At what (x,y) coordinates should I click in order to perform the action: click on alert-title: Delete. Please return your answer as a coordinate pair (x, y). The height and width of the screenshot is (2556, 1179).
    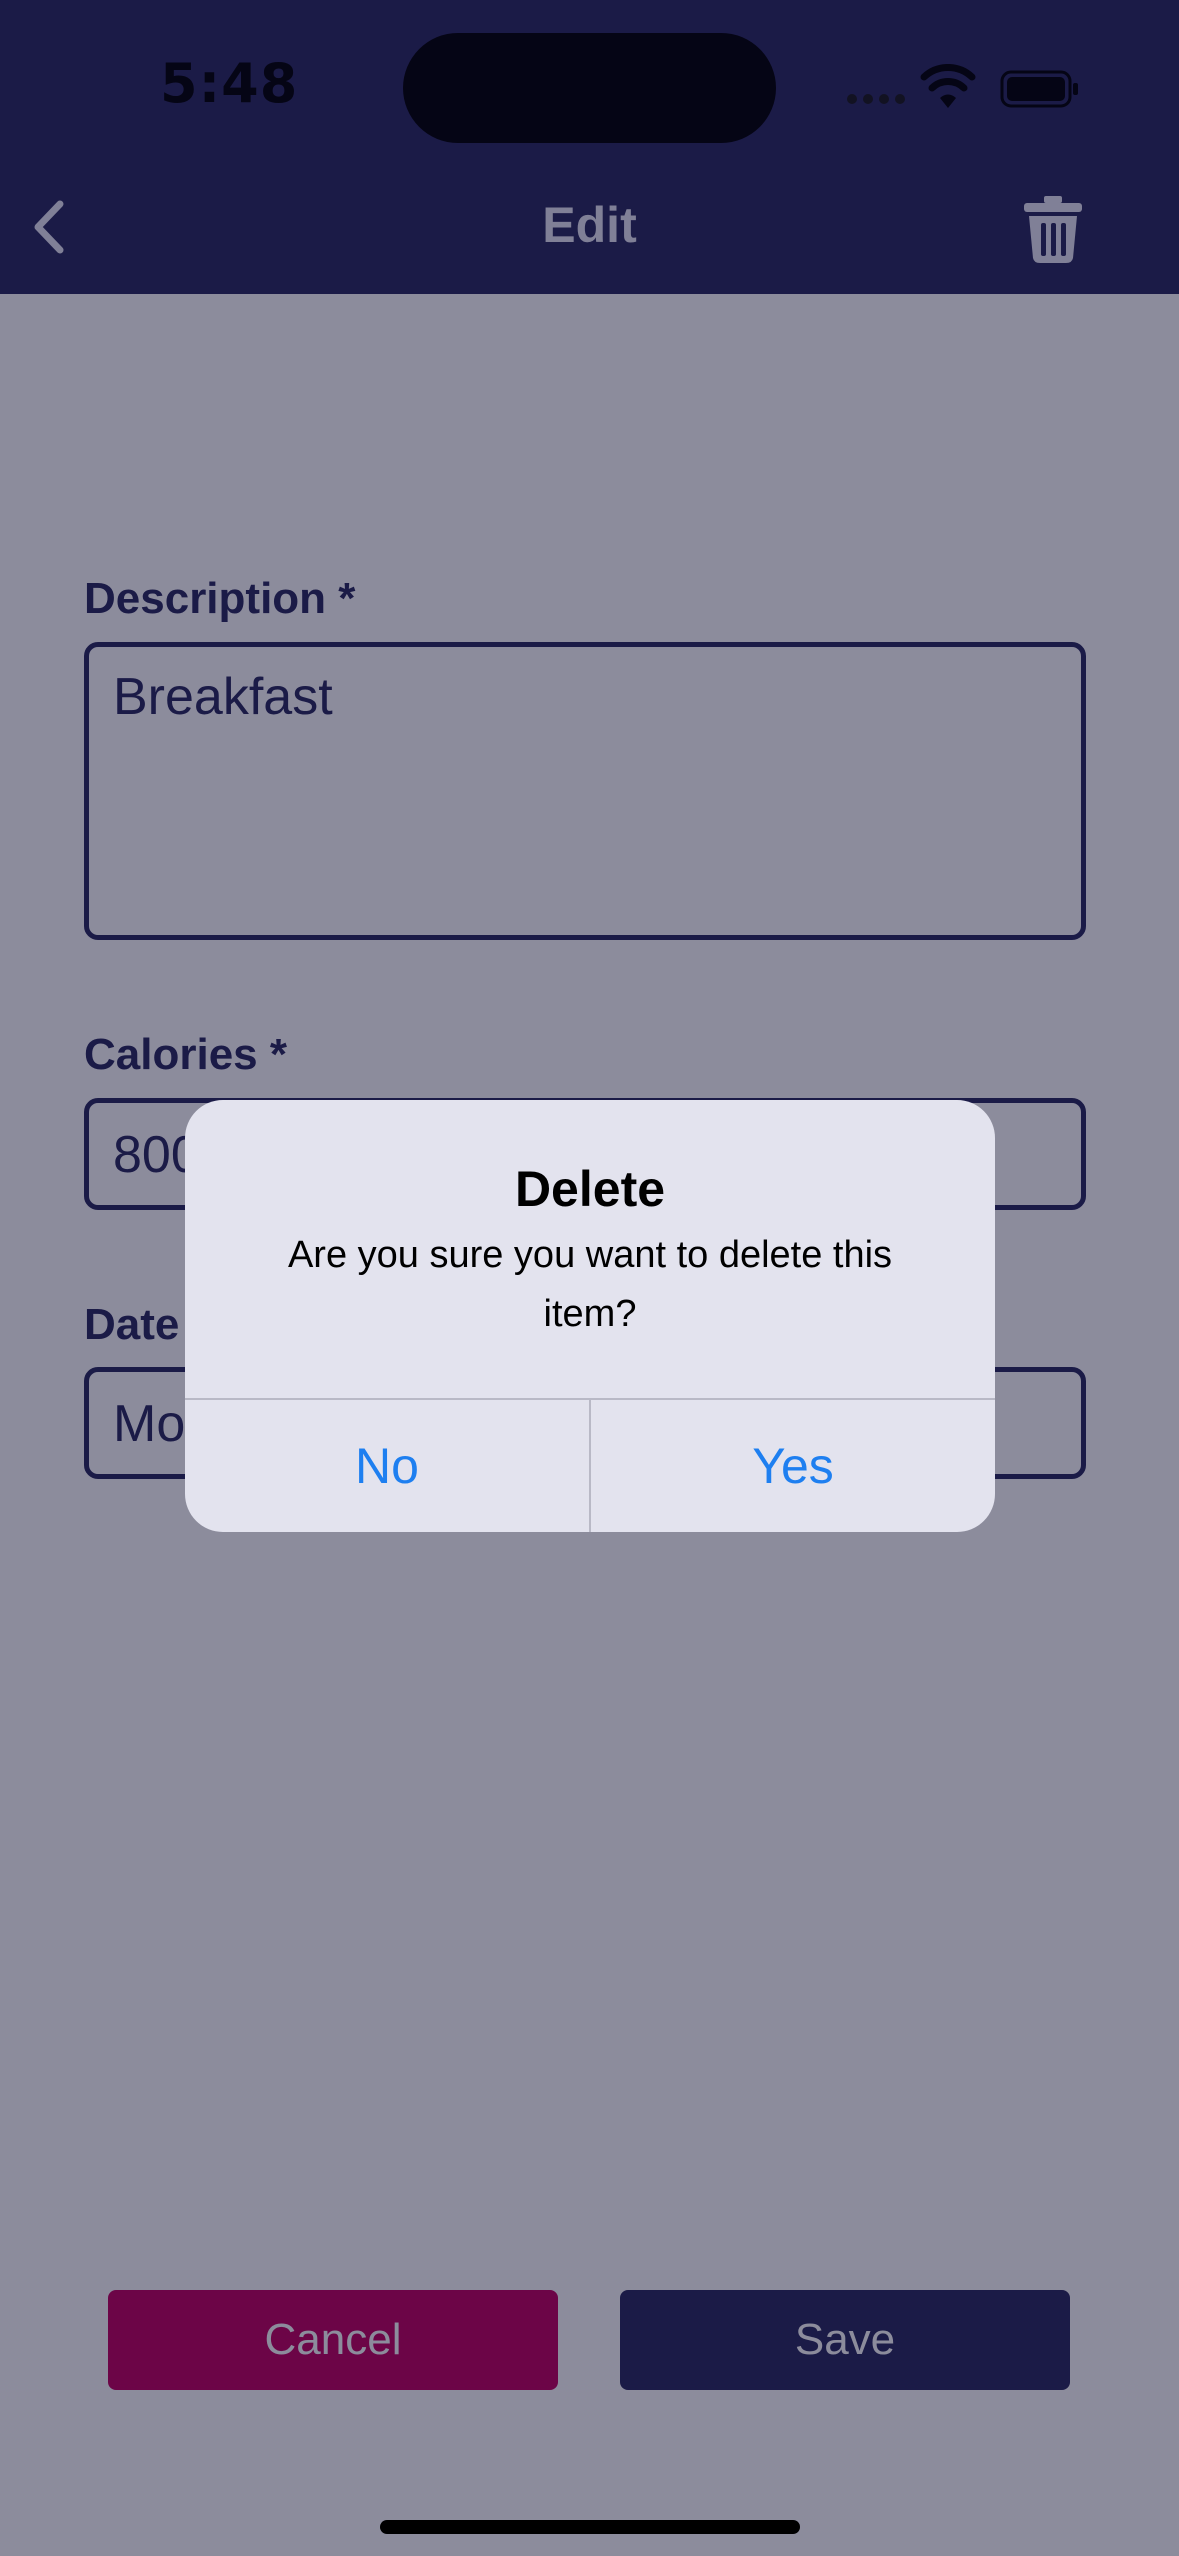
    Looking at the image, I should click on (590, 1189).